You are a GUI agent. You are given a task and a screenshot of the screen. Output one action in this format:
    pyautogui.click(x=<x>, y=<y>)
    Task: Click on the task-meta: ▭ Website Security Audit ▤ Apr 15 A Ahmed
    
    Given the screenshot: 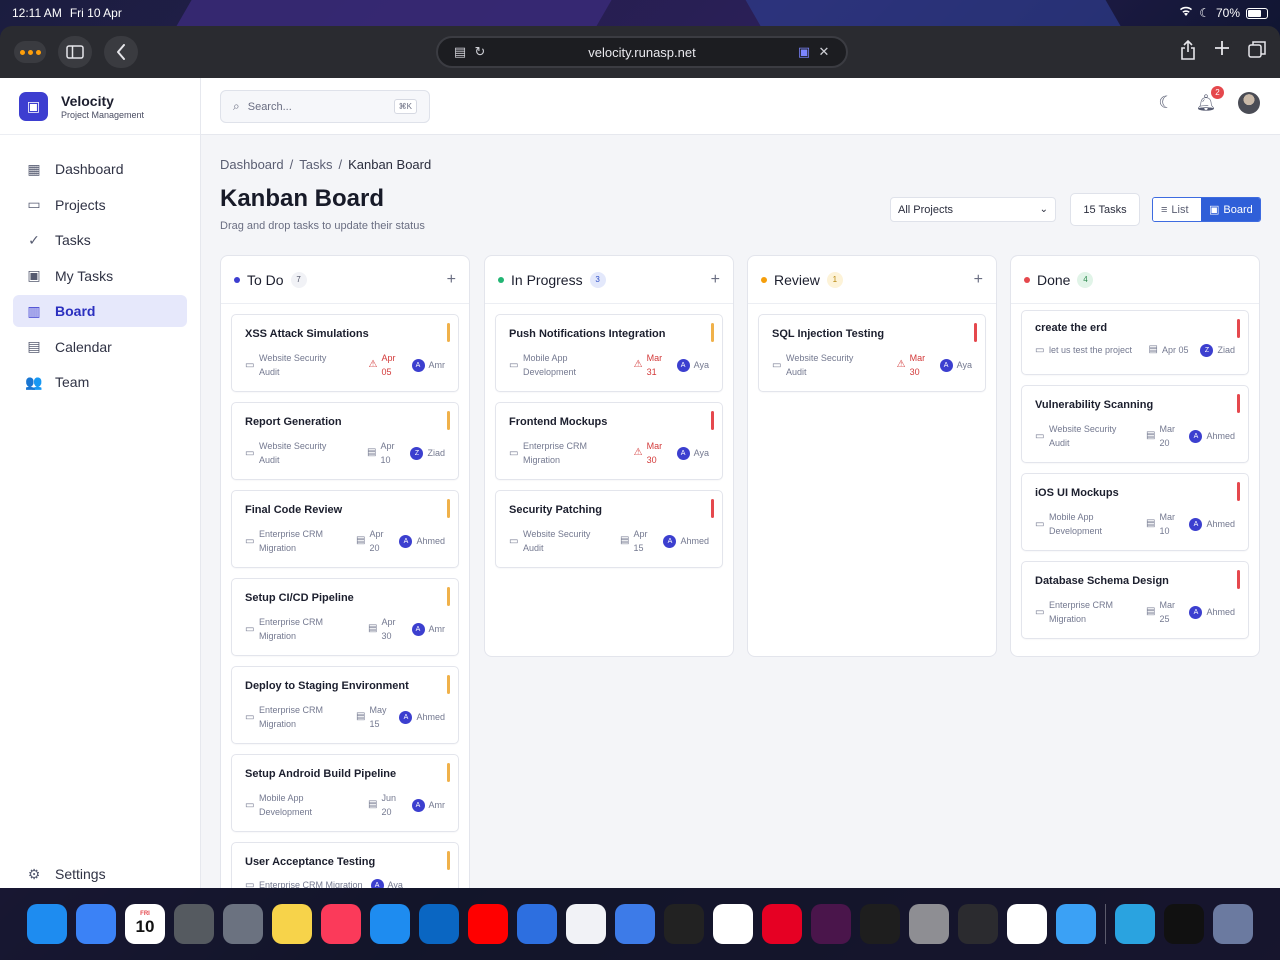 What is the action you would take?
    pyautogui.click(x=609, y=541)
    